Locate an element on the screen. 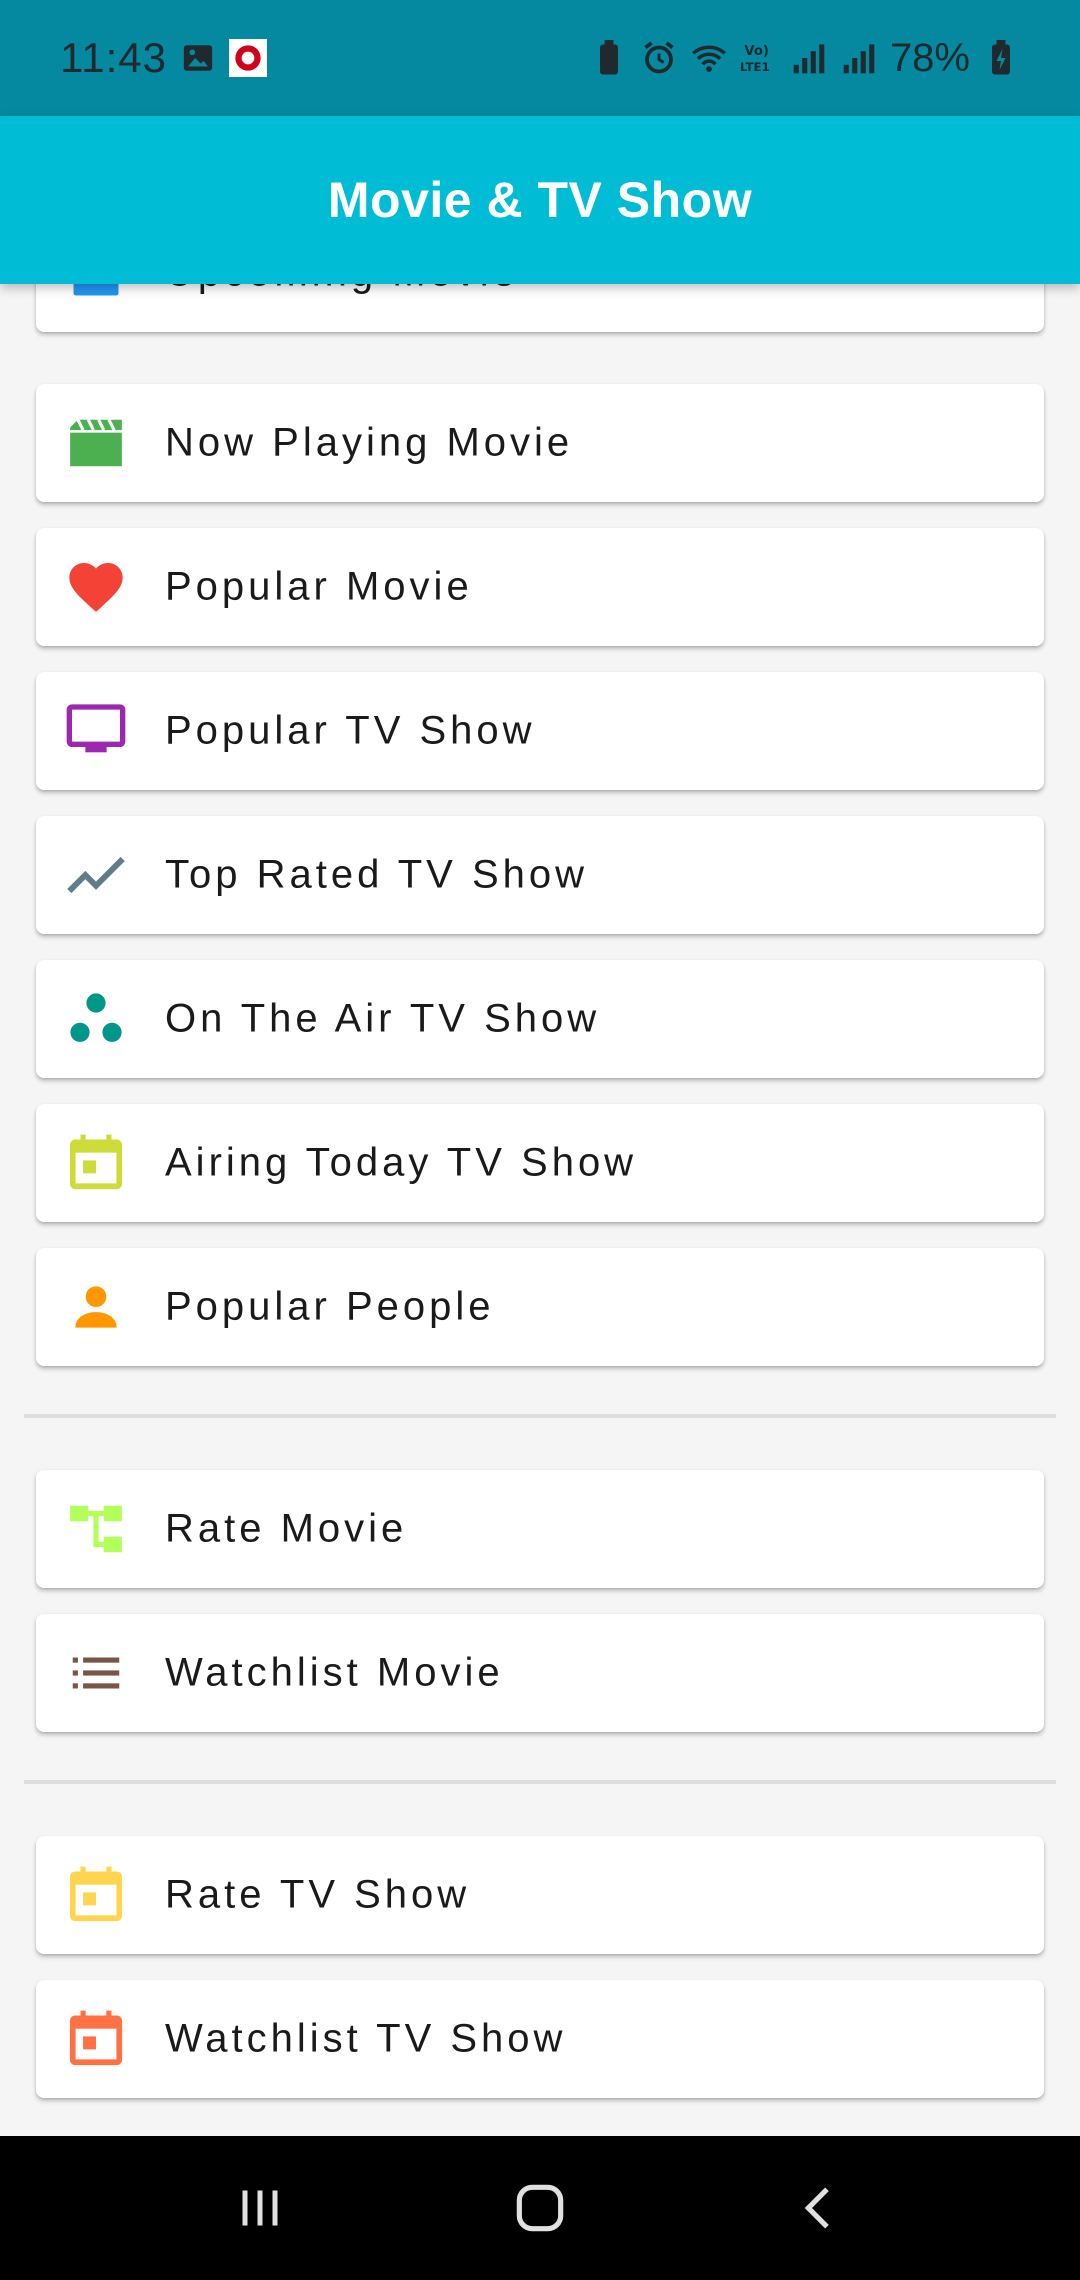  menu-item-label: Popular TV Show is located at coordinates (350, 730).